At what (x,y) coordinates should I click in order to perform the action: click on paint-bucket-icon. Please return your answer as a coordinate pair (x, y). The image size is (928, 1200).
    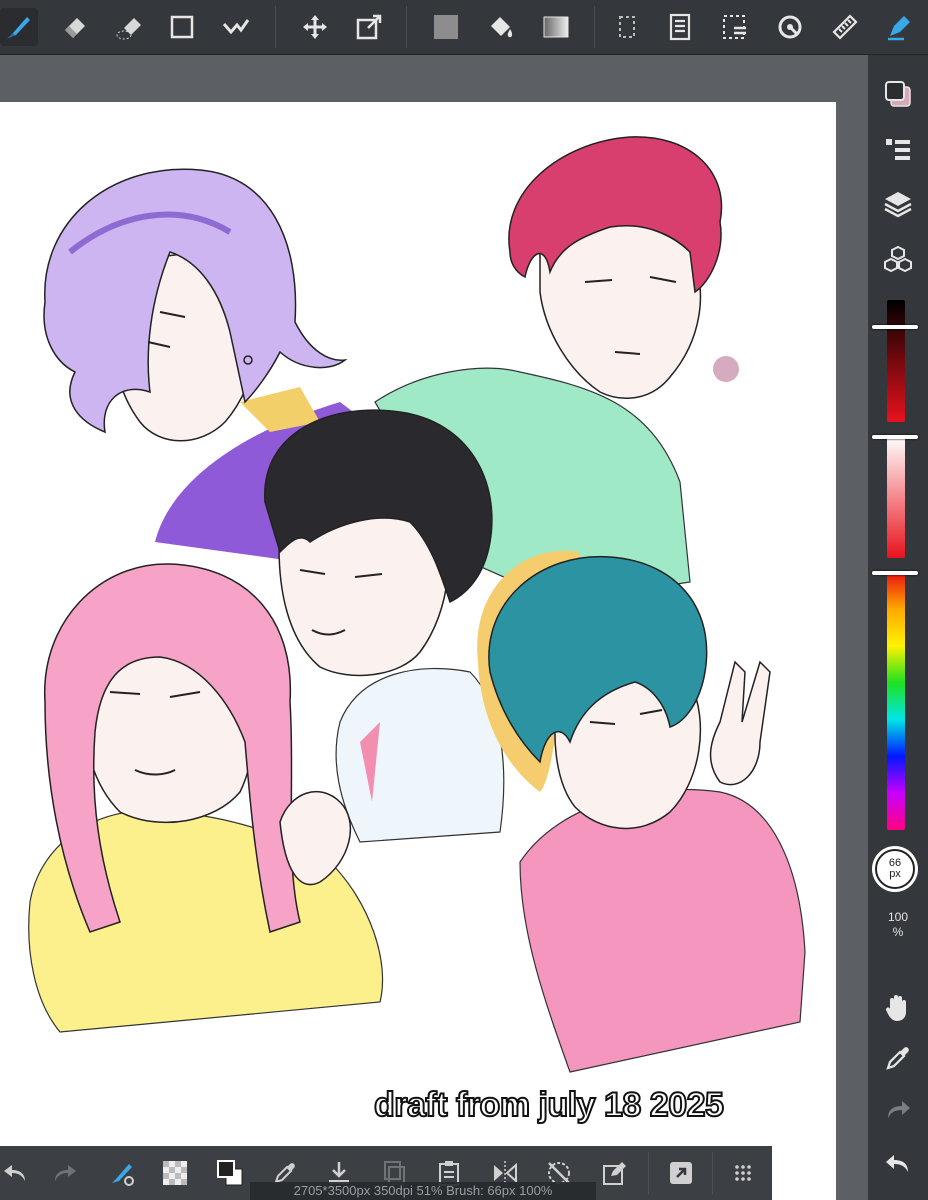
    Looking at the image, I should click on (502, 27).